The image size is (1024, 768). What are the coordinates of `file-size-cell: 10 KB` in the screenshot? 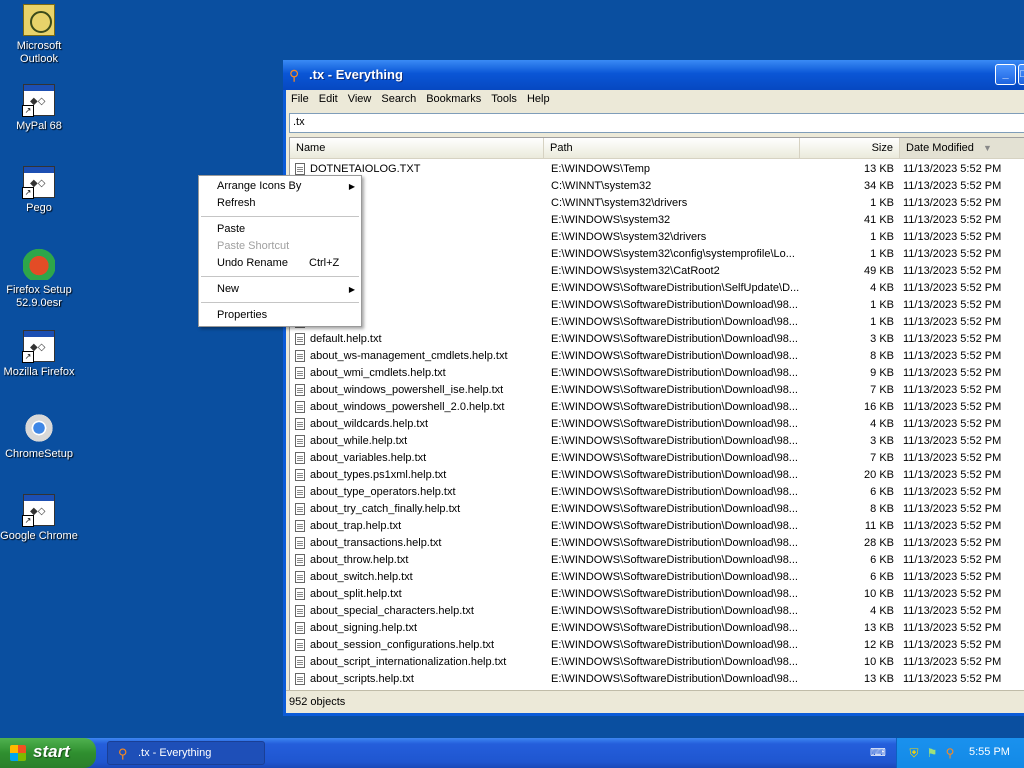 It's located at (879, 662).